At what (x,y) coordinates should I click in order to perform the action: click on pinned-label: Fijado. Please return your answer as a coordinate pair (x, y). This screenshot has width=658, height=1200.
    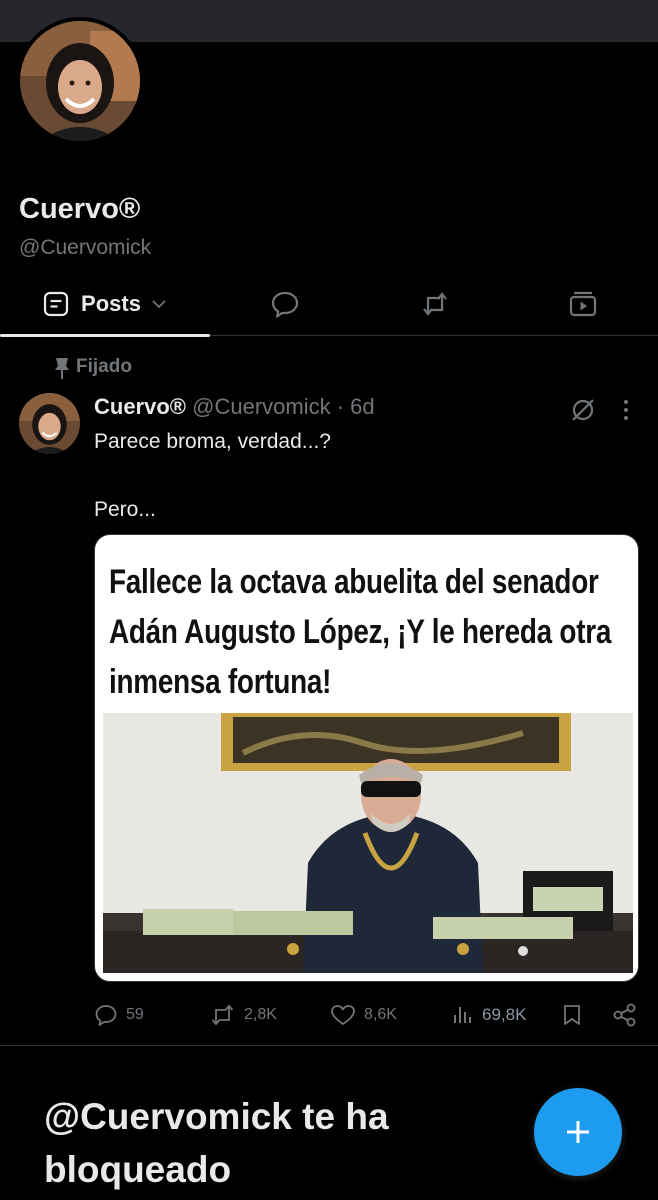
    Looking at the image, I should click on (104, 366).